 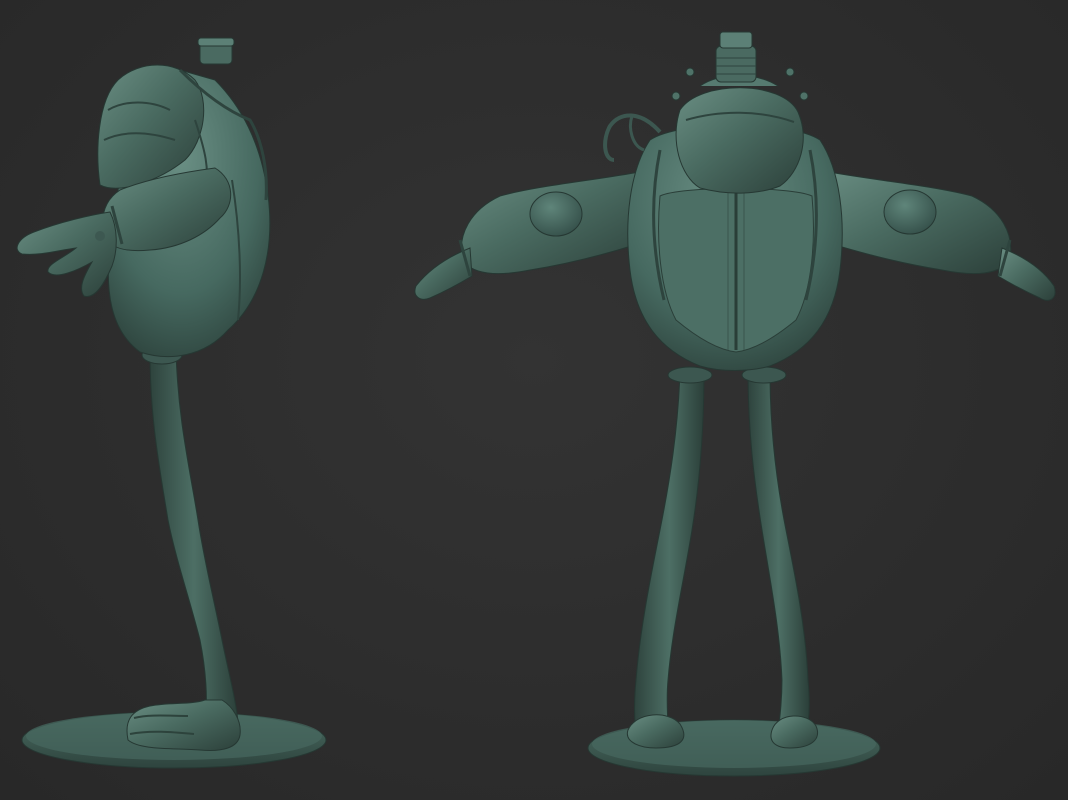 I want to click on back-leg-right, so click(x=778, y=553).